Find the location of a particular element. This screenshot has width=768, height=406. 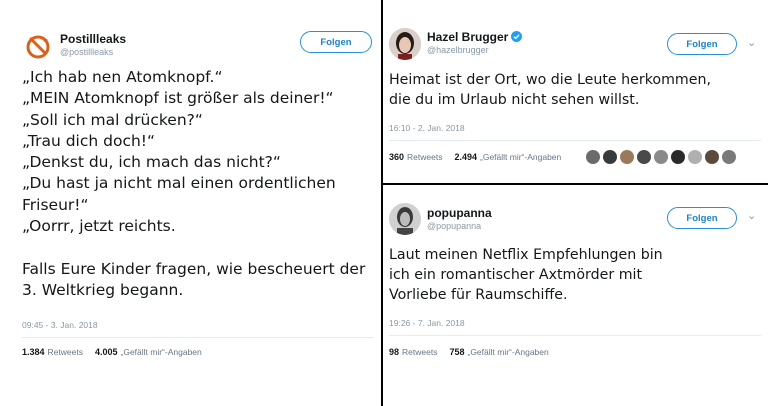

hazel-portrait-icon is located at coordinates (405, 44).